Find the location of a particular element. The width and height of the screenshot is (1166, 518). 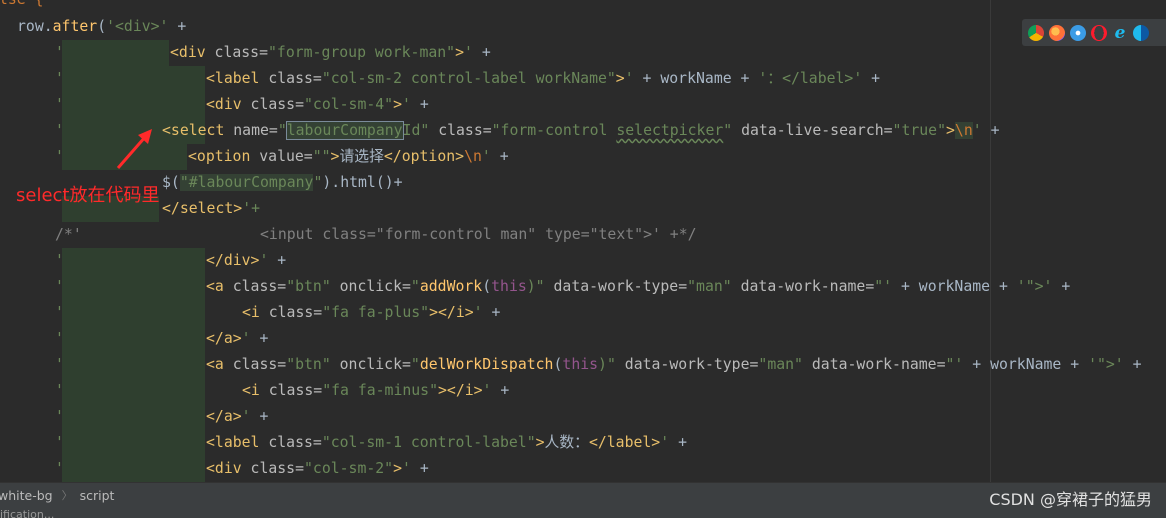

code-token: "' is located at coordinates (883, 286).